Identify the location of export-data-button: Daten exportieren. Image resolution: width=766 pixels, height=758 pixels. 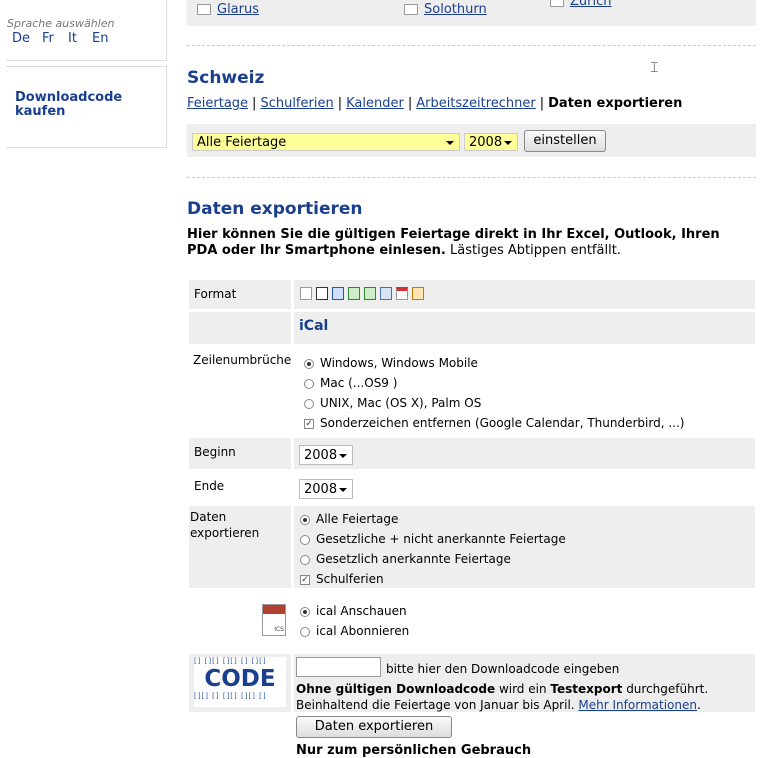
(374, 727).